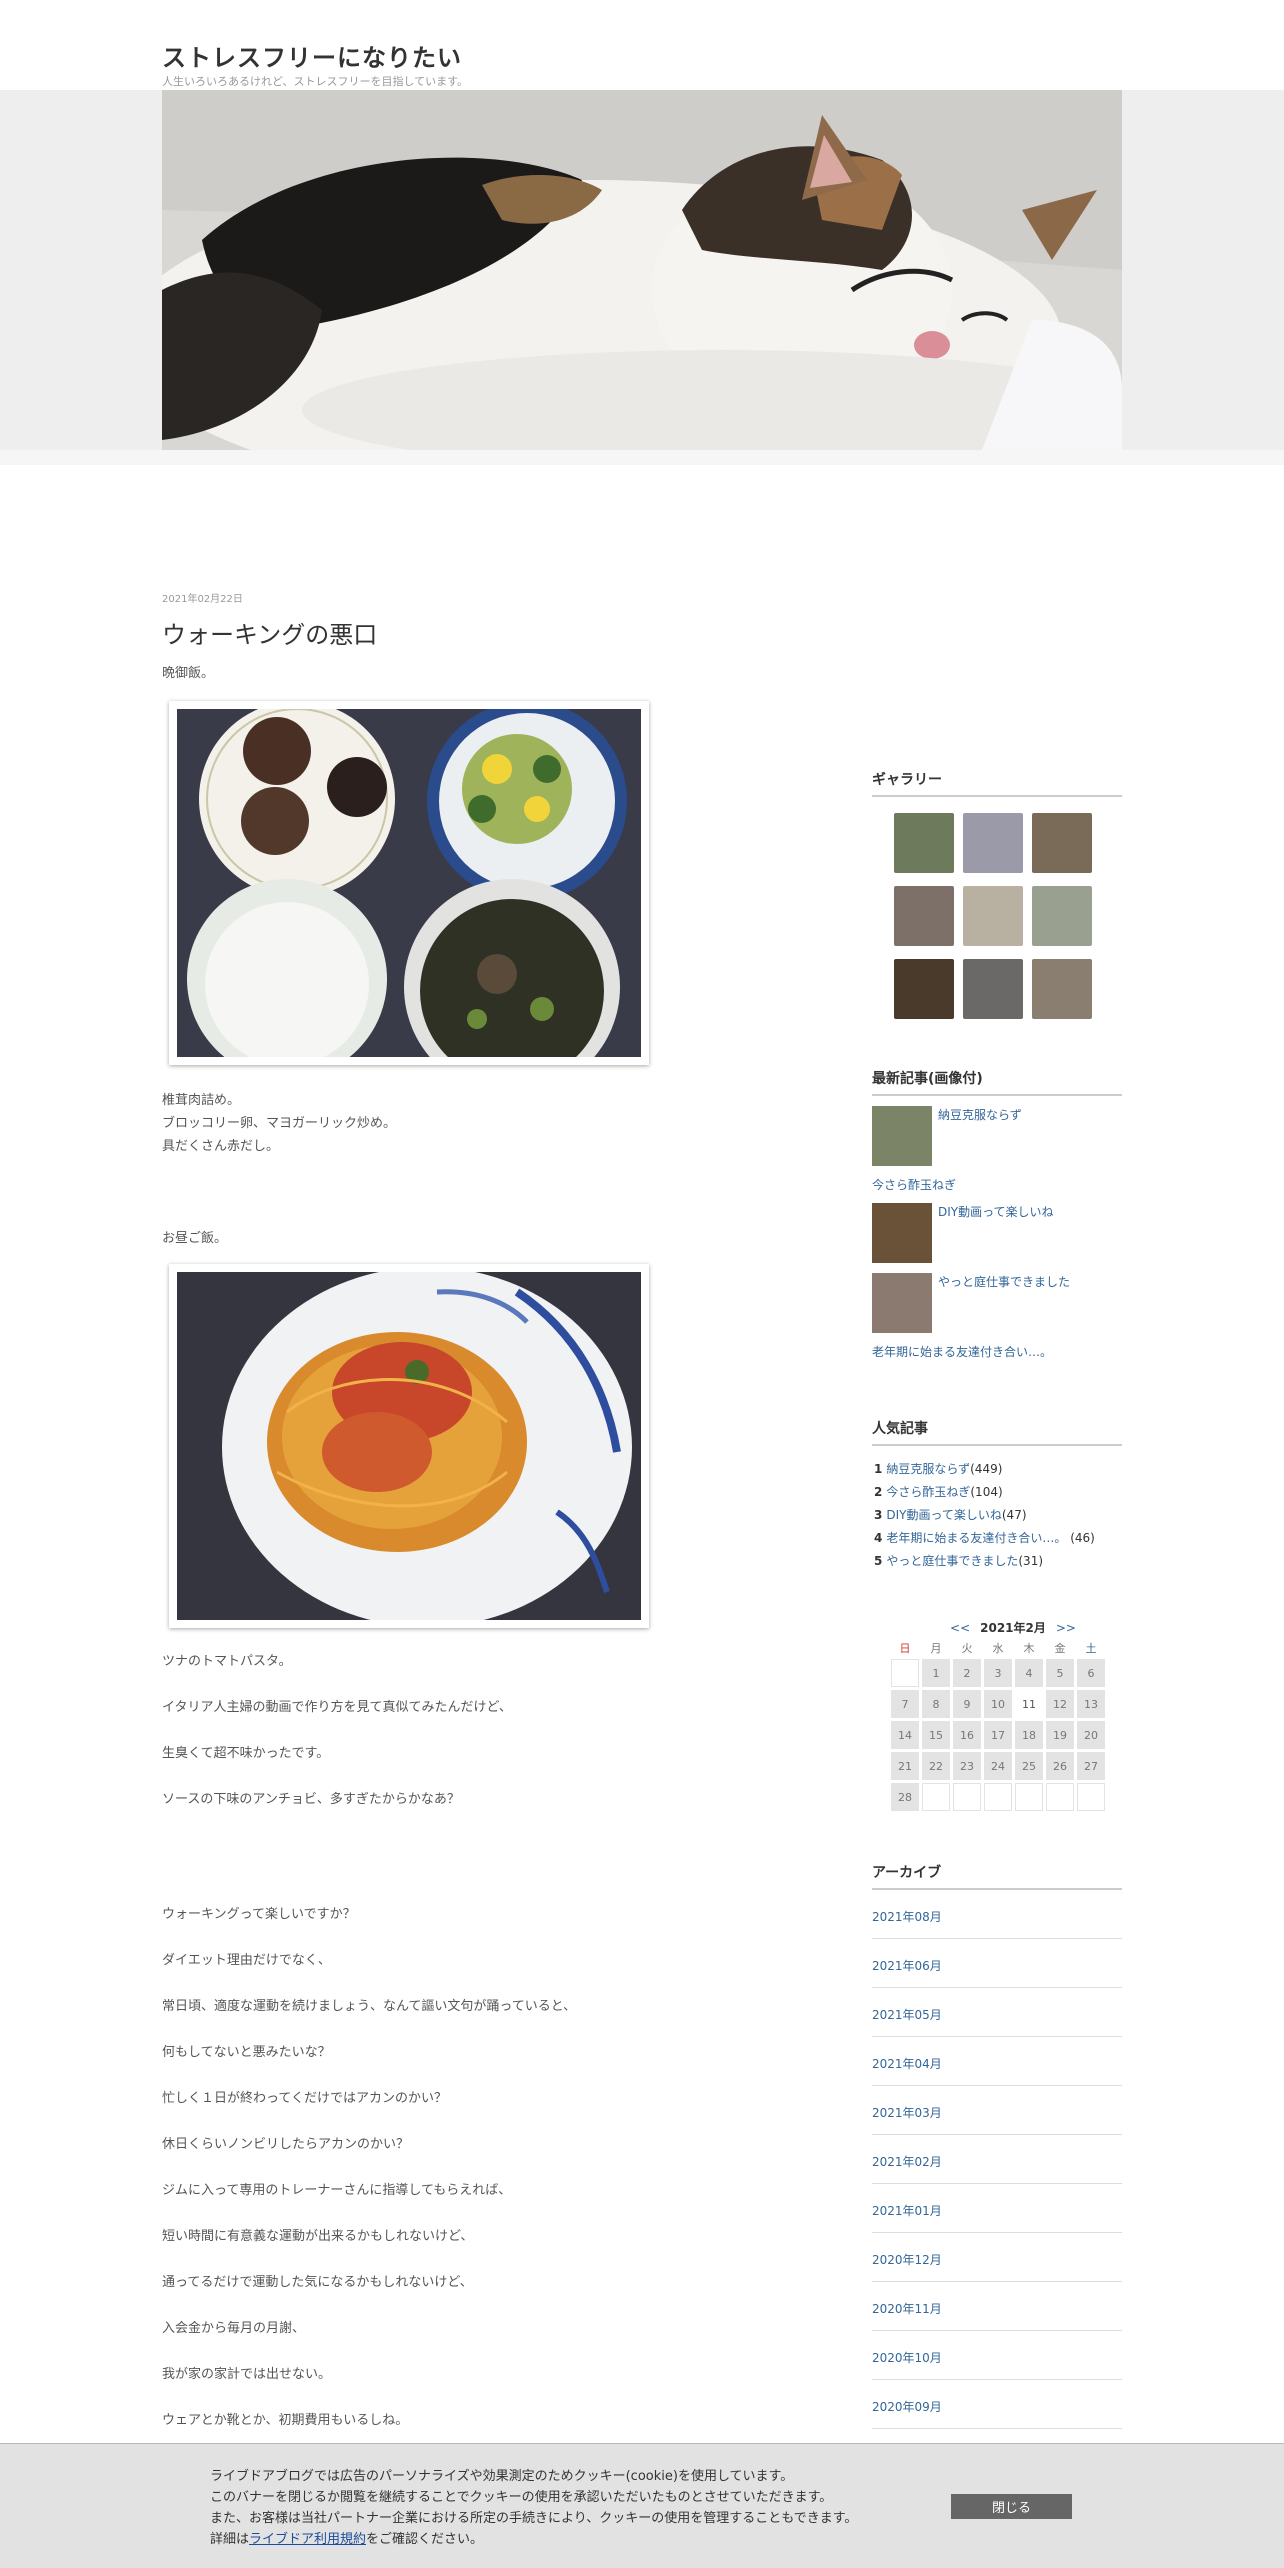 The height and width of the screenshot is (2568, 1284). What do you see at coordinates (642, 457) in the screenshot?
I see `header-bottom-band` at bounding box center [642, 457].